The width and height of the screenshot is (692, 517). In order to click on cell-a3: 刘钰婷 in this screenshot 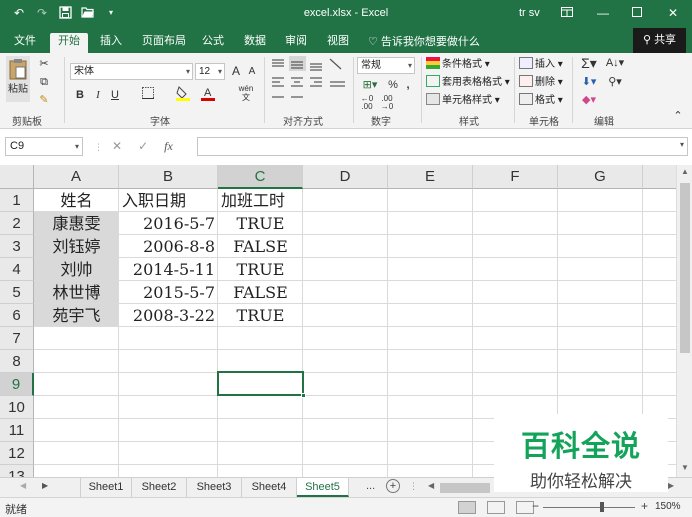, I will do `click(76, 246)`.